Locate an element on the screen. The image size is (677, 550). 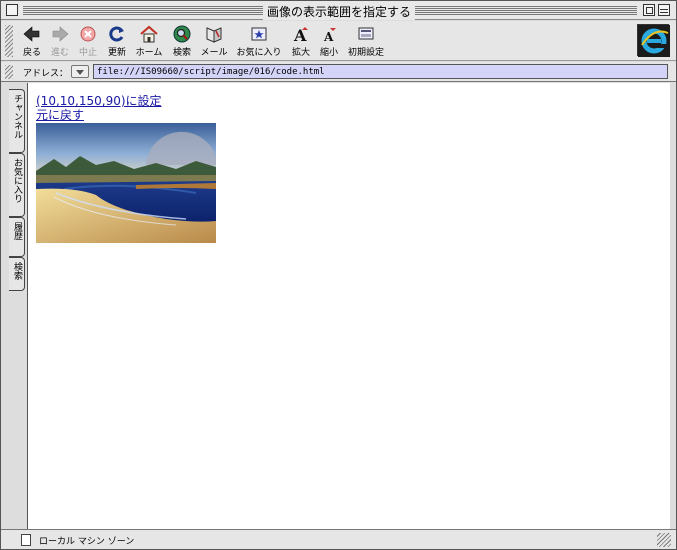
forward-button: 進む is located at coordinates (60, 42).